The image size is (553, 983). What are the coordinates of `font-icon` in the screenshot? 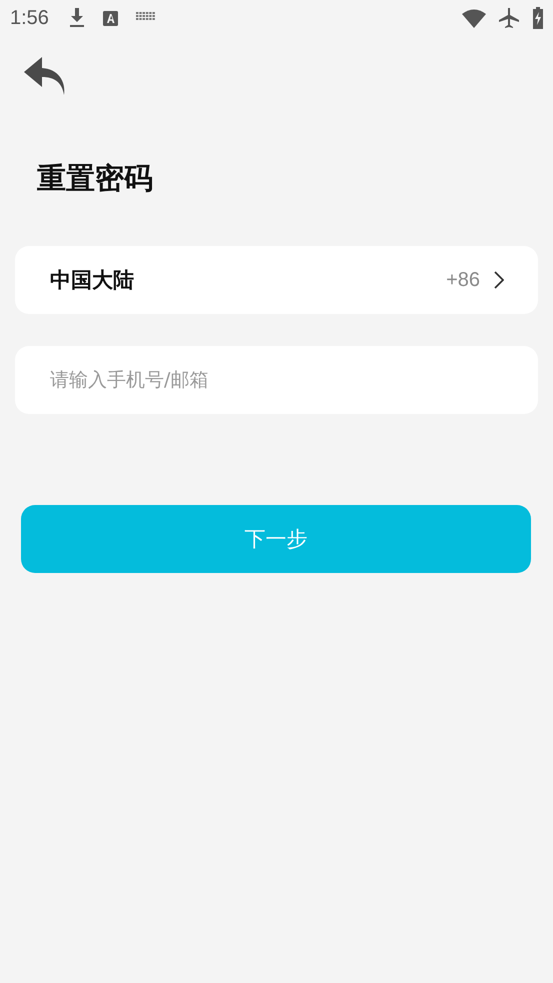 It's located at (110, 18).